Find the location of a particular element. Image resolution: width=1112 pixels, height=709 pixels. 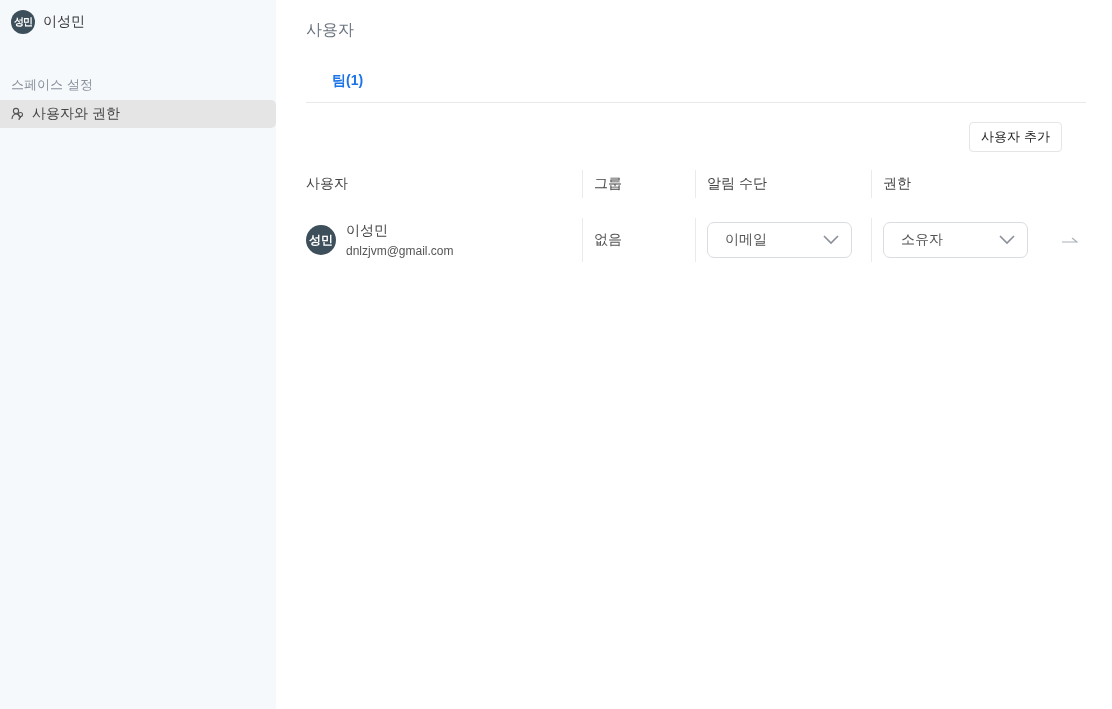

role-dropdown: 소유자 is located at coordinates (955, 240).